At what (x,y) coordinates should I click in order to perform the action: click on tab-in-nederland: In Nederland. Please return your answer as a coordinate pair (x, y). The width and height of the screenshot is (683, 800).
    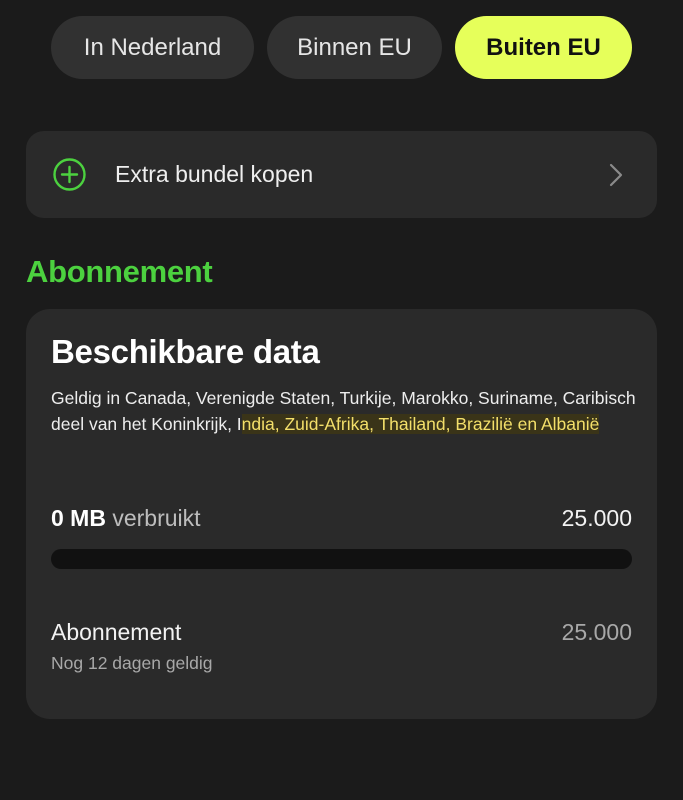
    Looking at the image, I should click on (152, 47).